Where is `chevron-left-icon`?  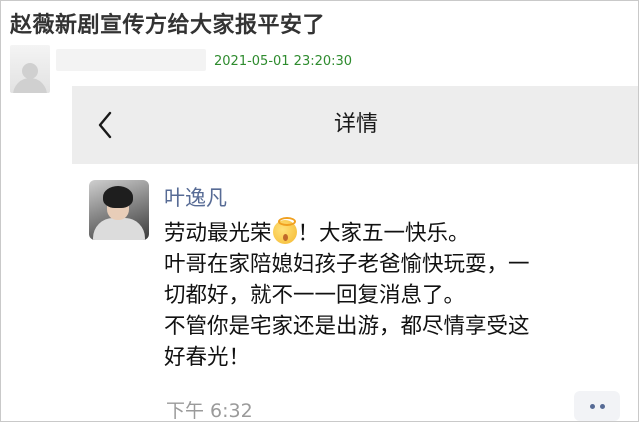
chevron-left-icon is located at coordinates (105, 125).